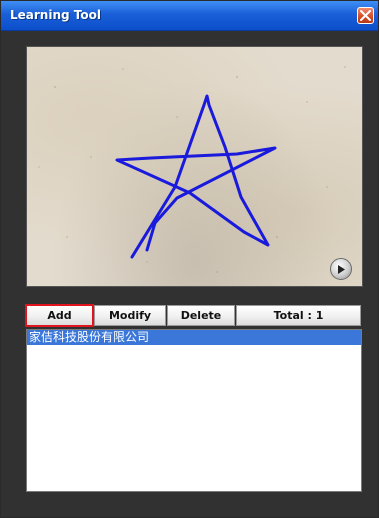 The image size is (379, 518). I want to click on list-item: 家佶科技股份有限公司, so click(194, 337).